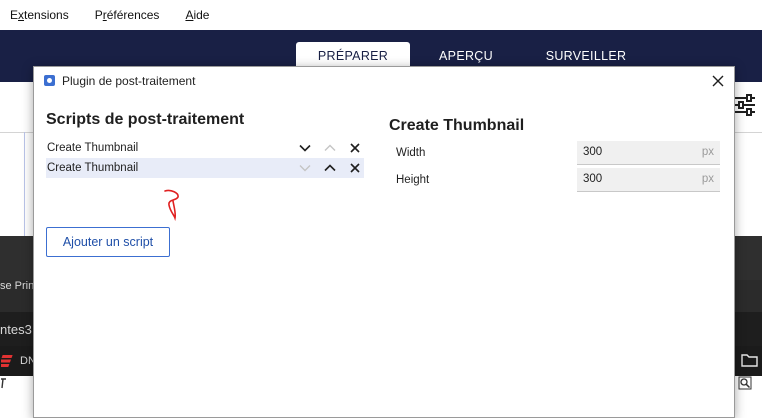 The width and height of the screenshot is (762, 418). Describe the element at coordinates (205, 168) in the screenshot. I see `script-list-item-selected: Create Thumbnail` at that location.